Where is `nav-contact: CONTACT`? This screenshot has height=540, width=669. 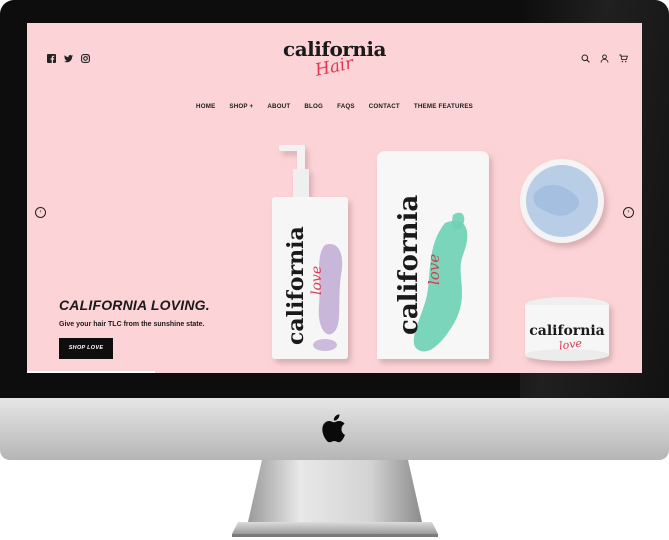
nav-contact: CONTACT is located at coordinates (384, 106).